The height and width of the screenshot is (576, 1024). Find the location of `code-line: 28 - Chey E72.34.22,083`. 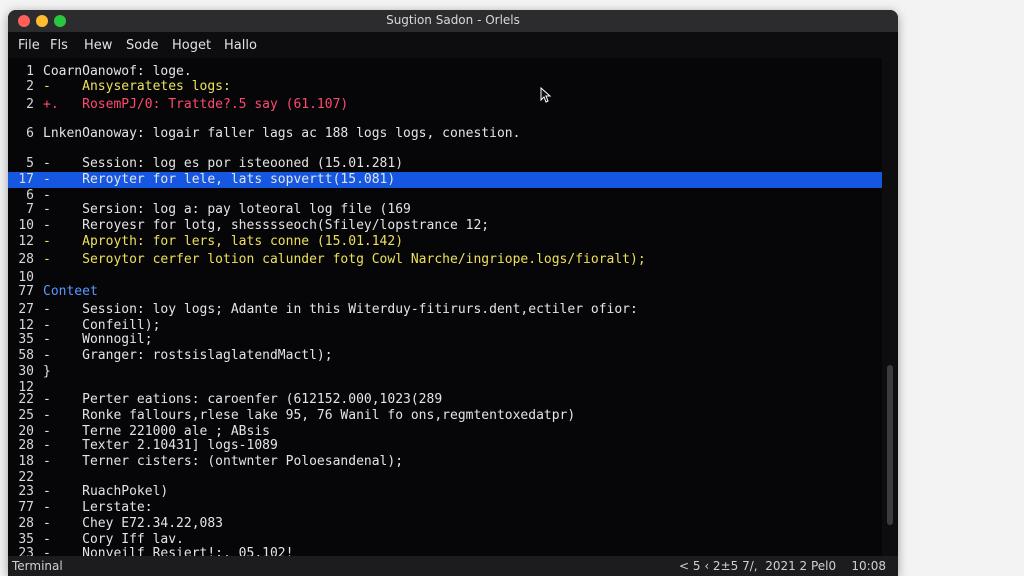

code-line: 28 - Chey E72.34.22,083 is located at coordinates (445, 524).